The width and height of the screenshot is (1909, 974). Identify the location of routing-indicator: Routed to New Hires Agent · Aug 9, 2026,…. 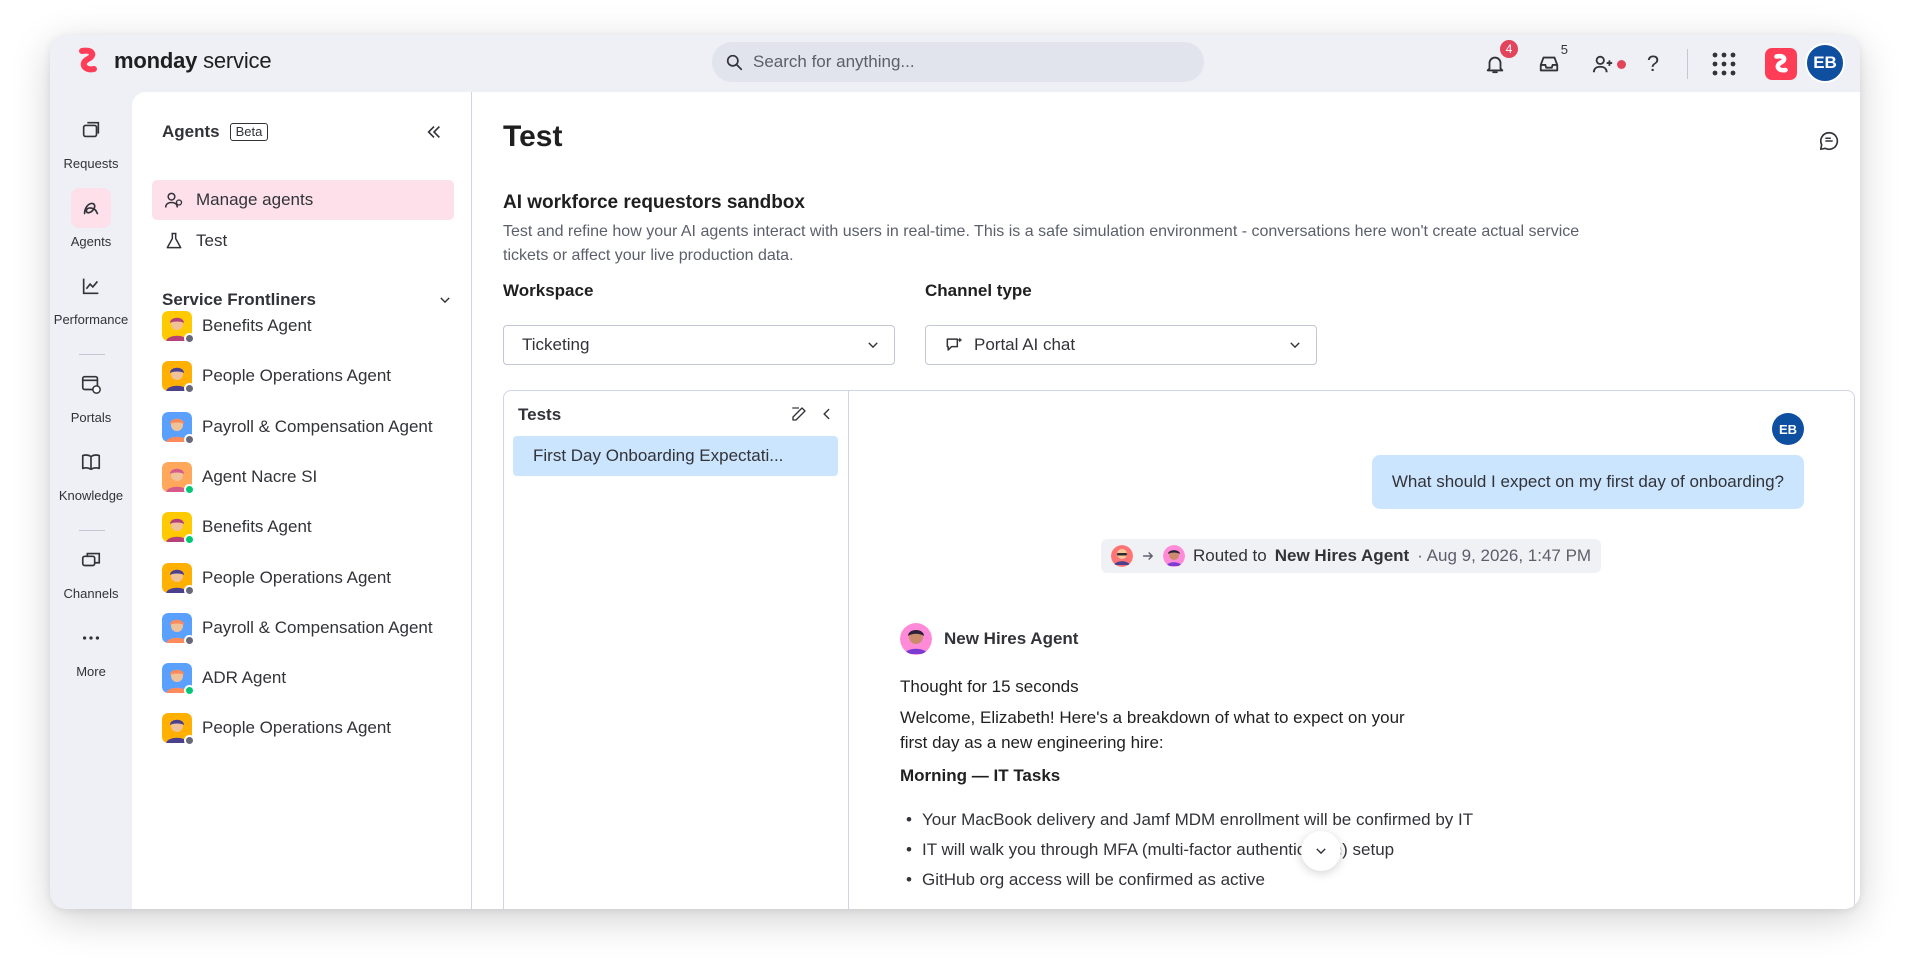
(1351, 556).